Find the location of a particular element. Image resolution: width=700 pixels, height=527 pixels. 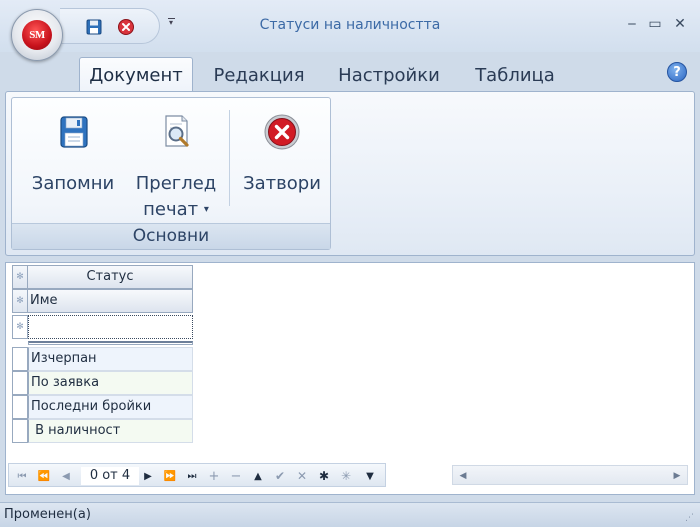

tab-edit: Редакция is located at coordinates (259, 75).